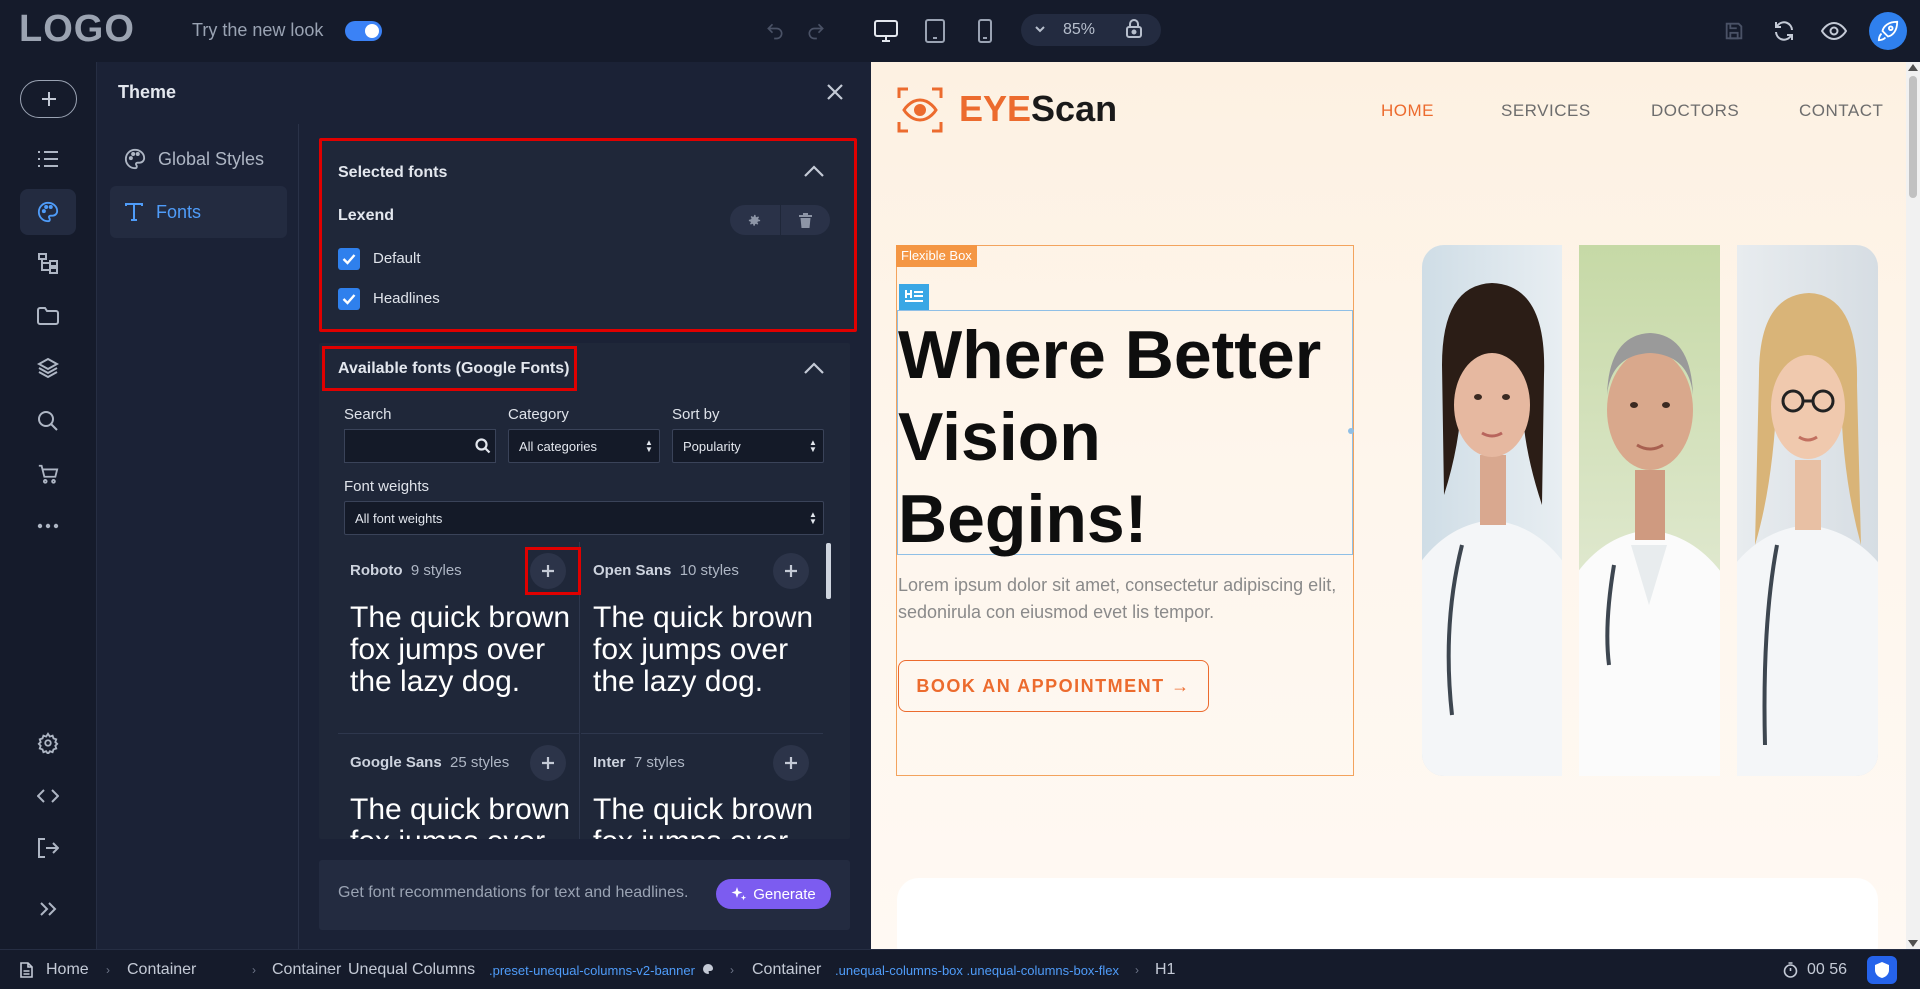 This screenshot has width=1920, height=989. I want to click on font-styles-count: 10 styles, so click(709, 570).